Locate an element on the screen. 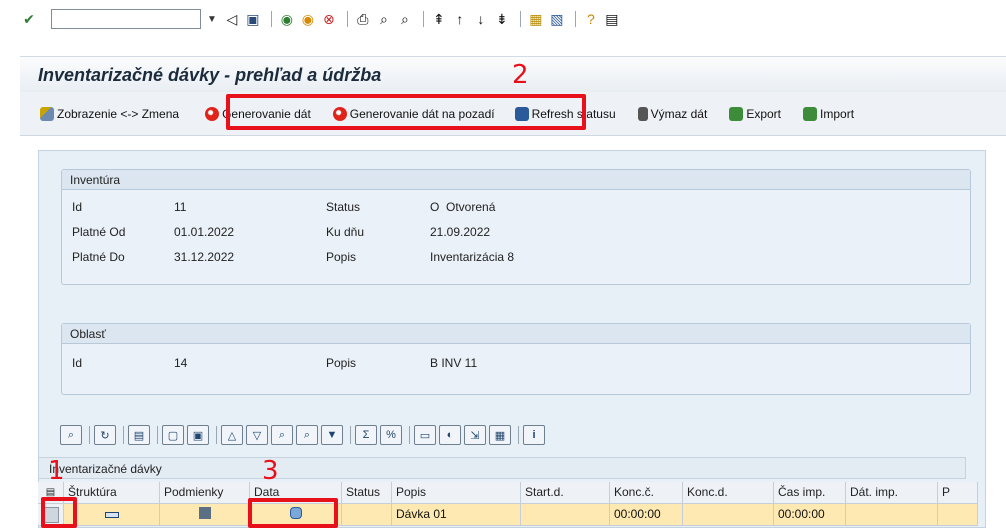 The height and width of the screenshot is (528, 1006). import-button: Import is located at coordinates (828, 114).